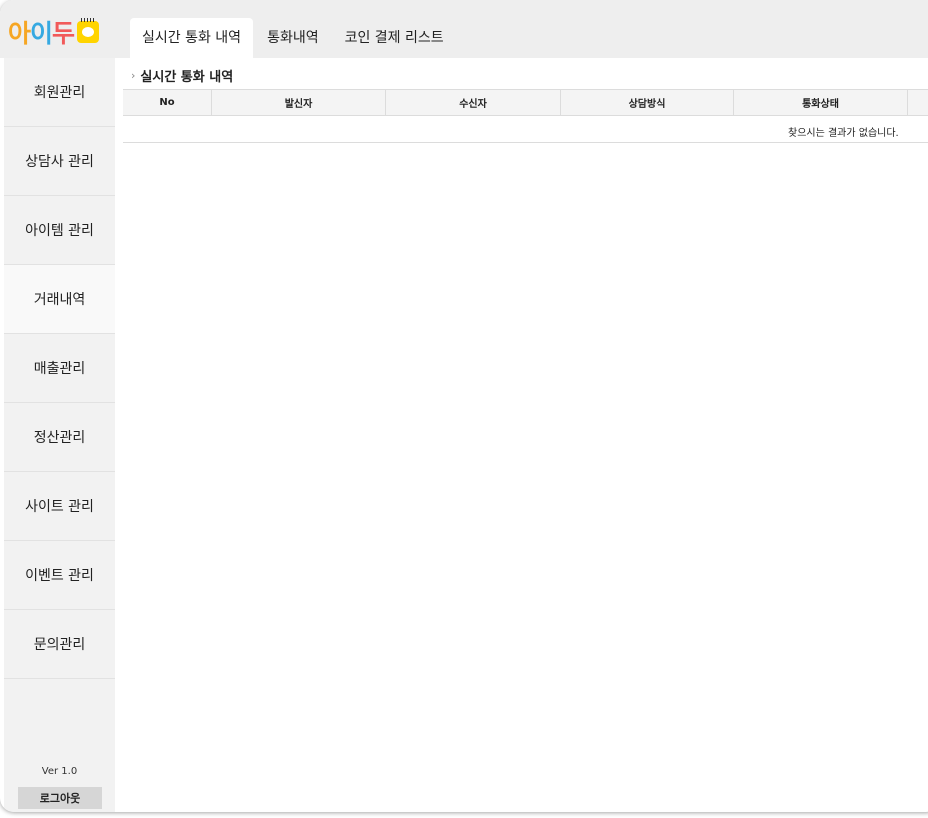 Image resolution: width=928 pixels, height=818 pixels. Describe the element at coordinates (59, 92) in the screenshot. I see `sidebar-item-members: 회원관리` at that location.